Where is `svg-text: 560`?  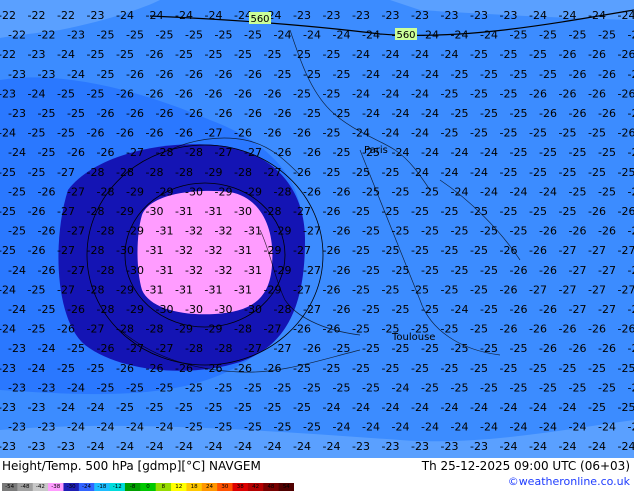
svg-text: 560 is located at coordinates (259, 19).